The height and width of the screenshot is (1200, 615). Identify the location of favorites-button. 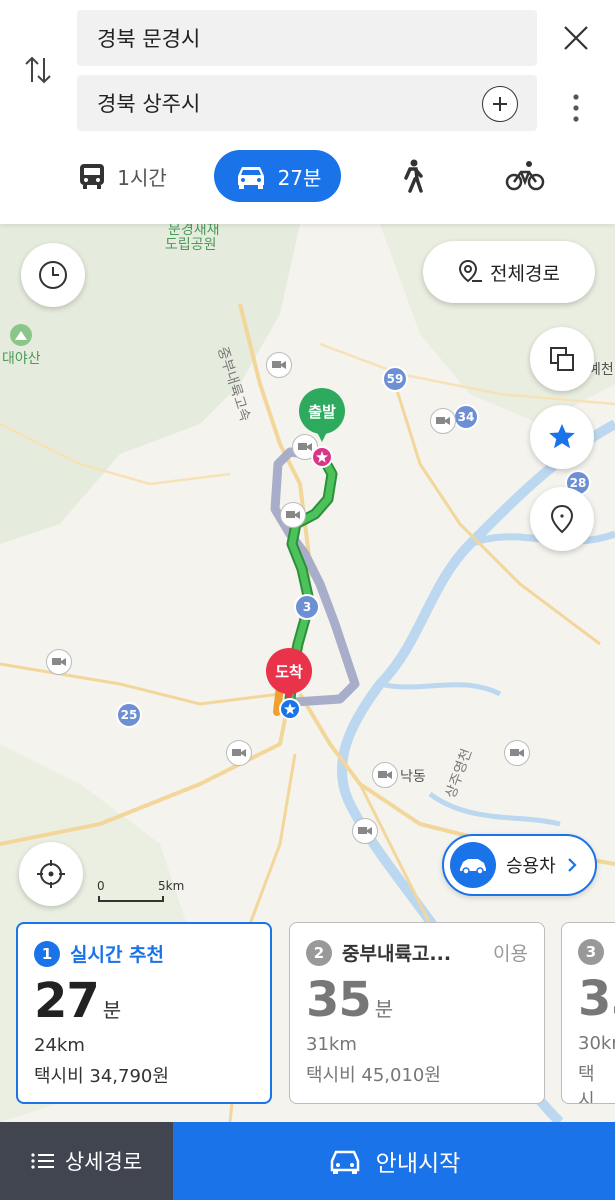
(562, 437).